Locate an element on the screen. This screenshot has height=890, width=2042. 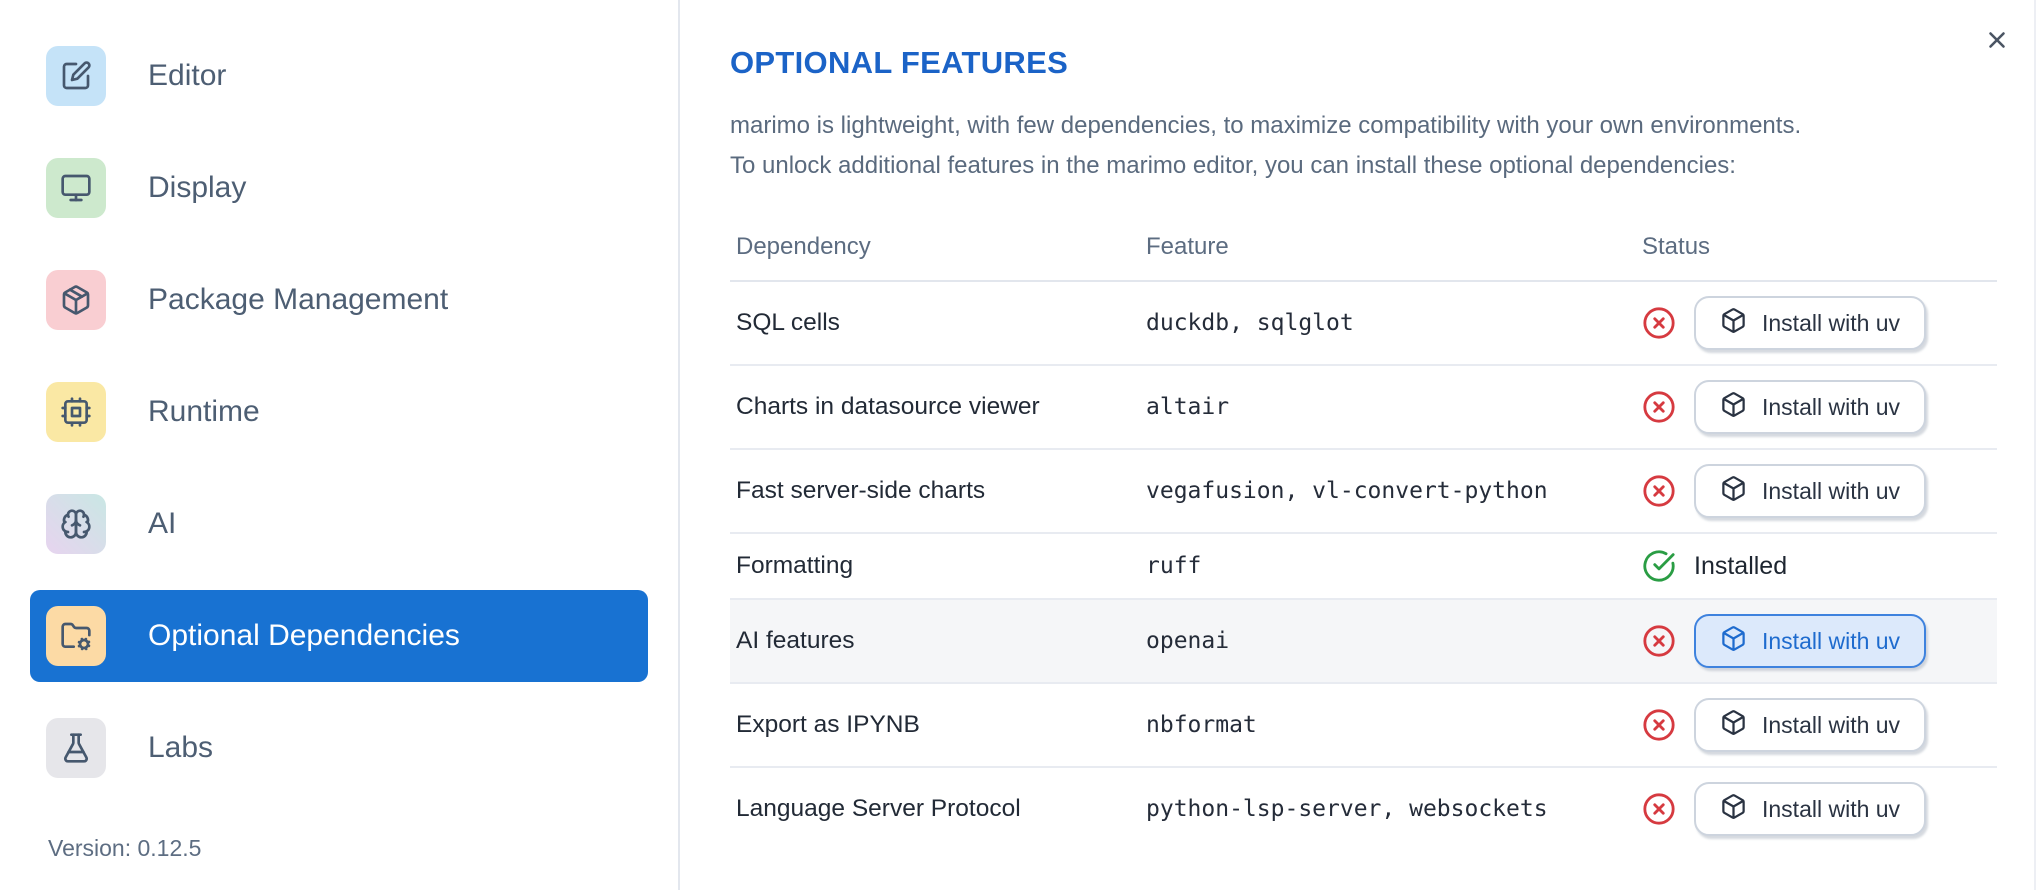
close-button is located at coordinates (1997, 41).